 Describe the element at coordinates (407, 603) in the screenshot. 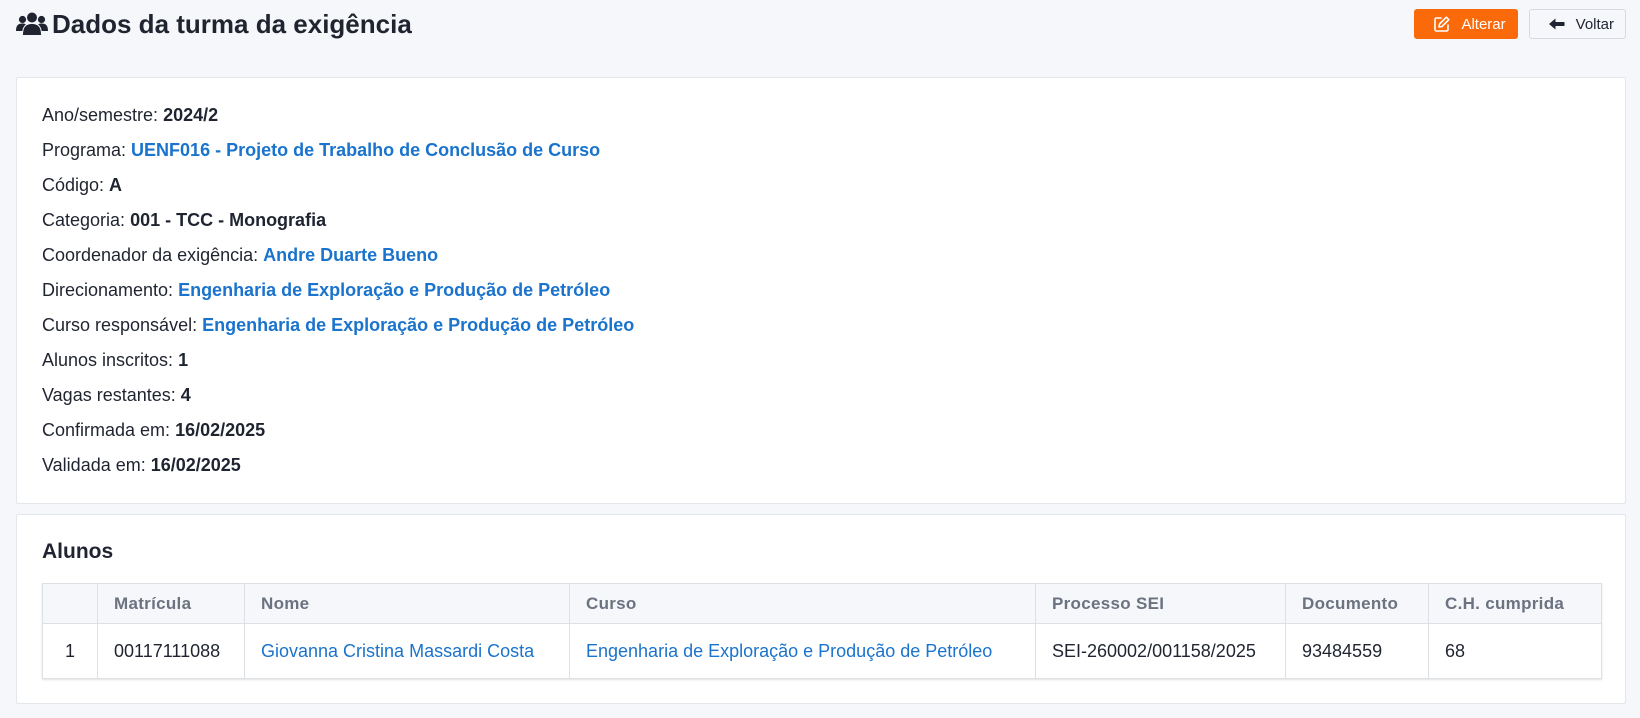

I see `column-header-nome: Nome` at that location.